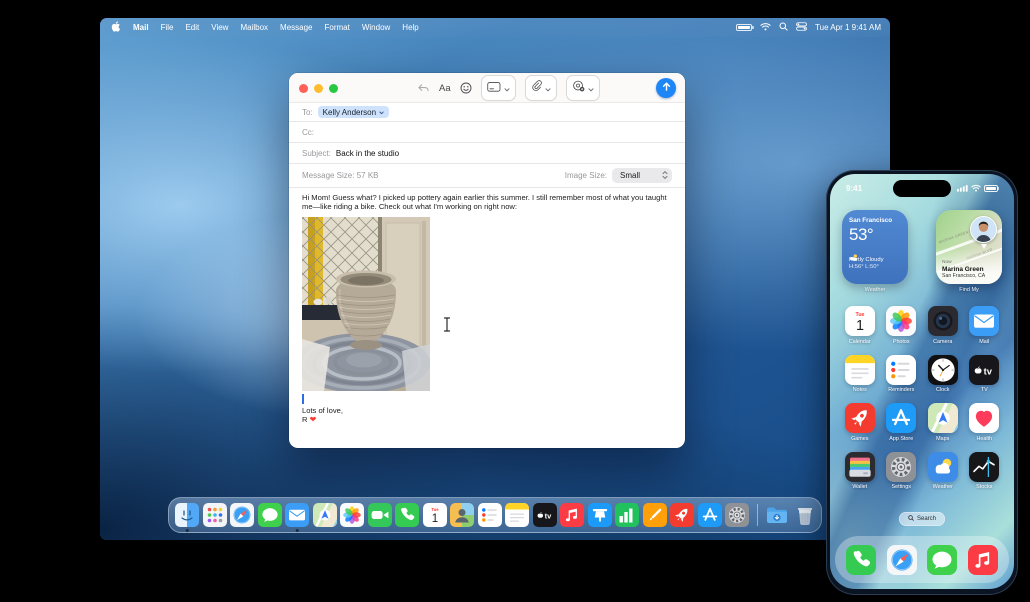  I want to click on dock-icon-finder, so click(187, 517).